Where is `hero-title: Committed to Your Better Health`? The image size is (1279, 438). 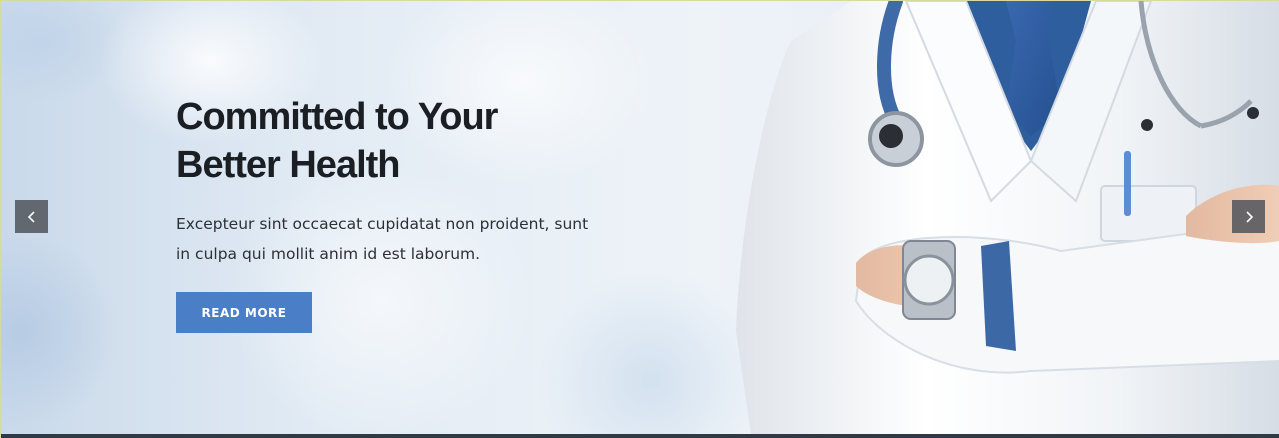 hero-title: Committed to Your Better Health is located at coordinates (396, 141).